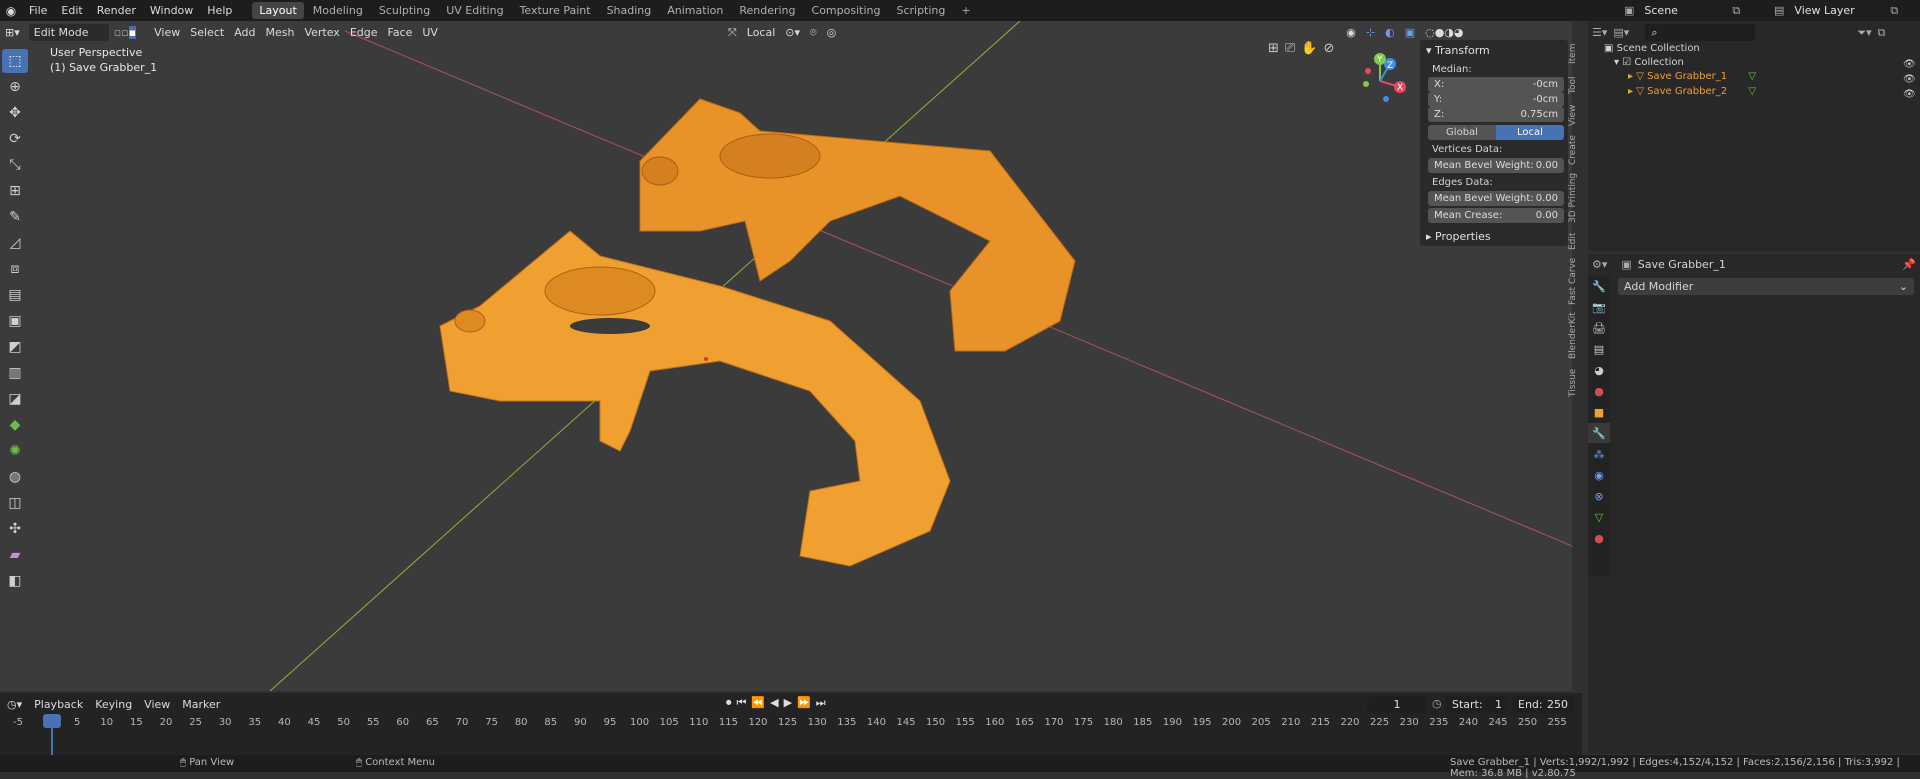  What do you see at coordinates (15, 139) in the screenshot?
I see `rotate-icon: ⟳` at bounding box center [15, 139].